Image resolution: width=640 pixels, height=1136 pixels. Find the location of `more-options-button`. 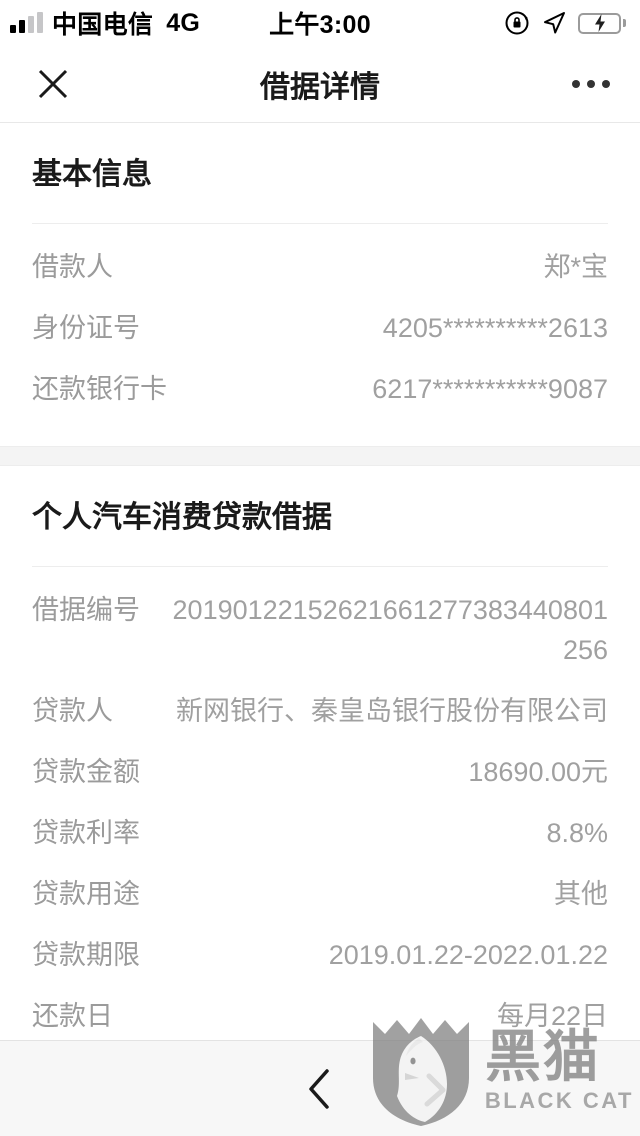

more-options-button is located at coordinates (591, 84).